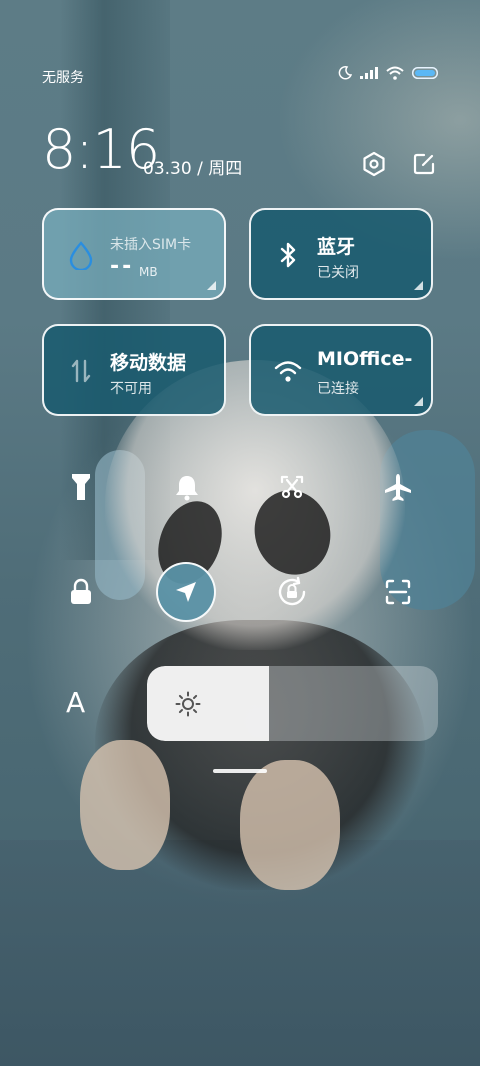 Image resolution: width=480 pixels, height=1066 pixels. What do you see at coordinates (81, 371) in the screenshot?
I see `data-arrows-icon` at bounding box center [81, 371].